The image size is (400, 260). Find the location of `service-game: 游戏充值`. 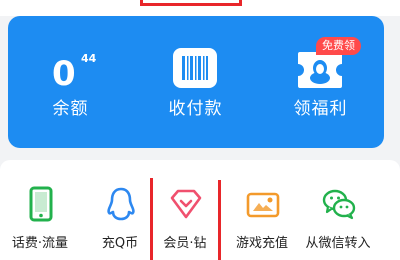

service-game: 游戏充值 is located at coordinates (262, 210).